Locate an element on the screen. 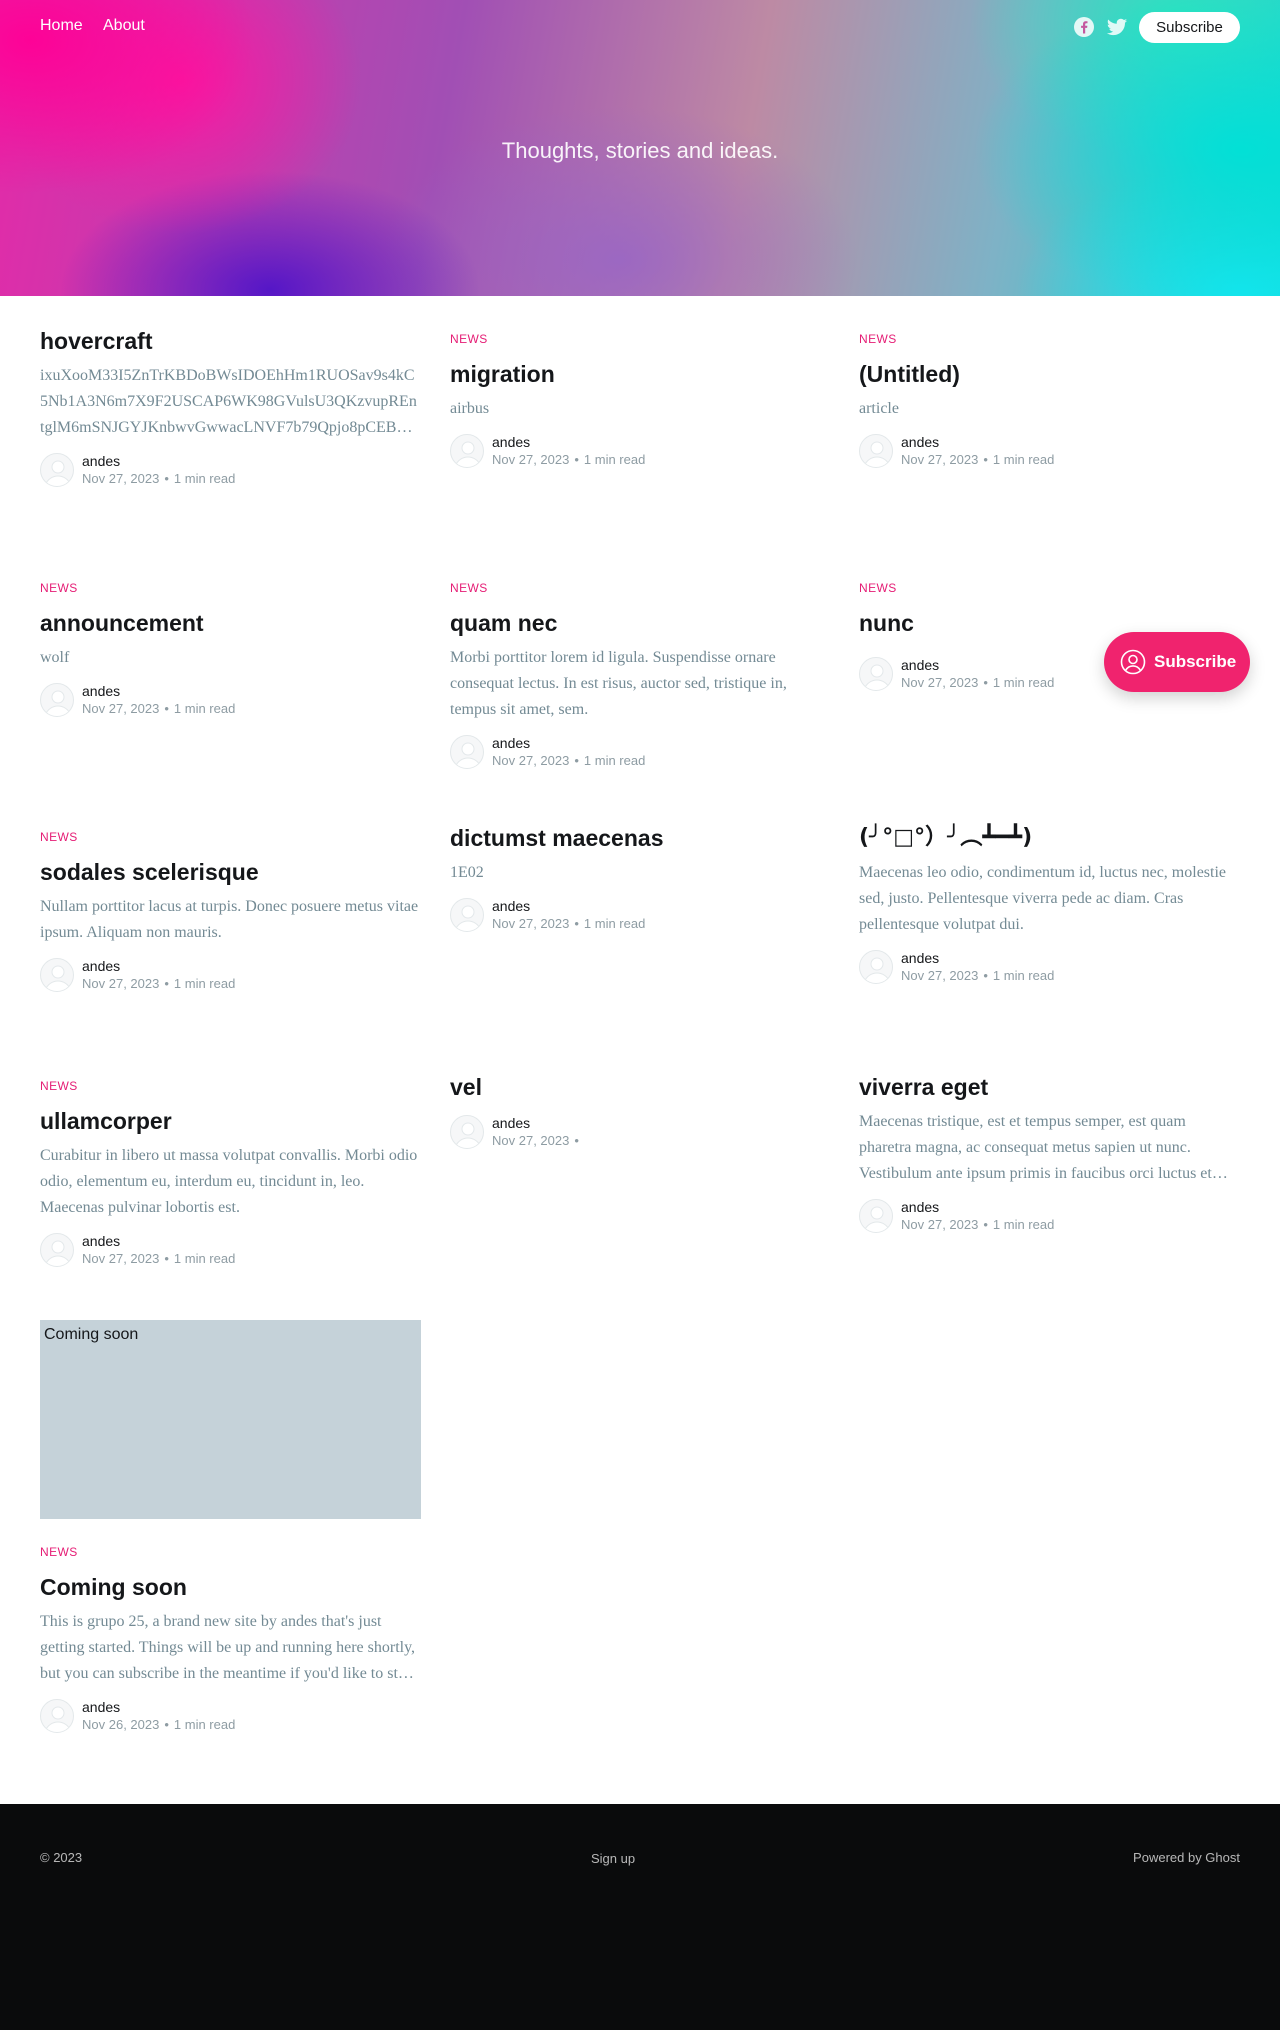 The width and height of the screenshot is (1280, 2030). nav-about-link: About is located at coordinates (124, 26).